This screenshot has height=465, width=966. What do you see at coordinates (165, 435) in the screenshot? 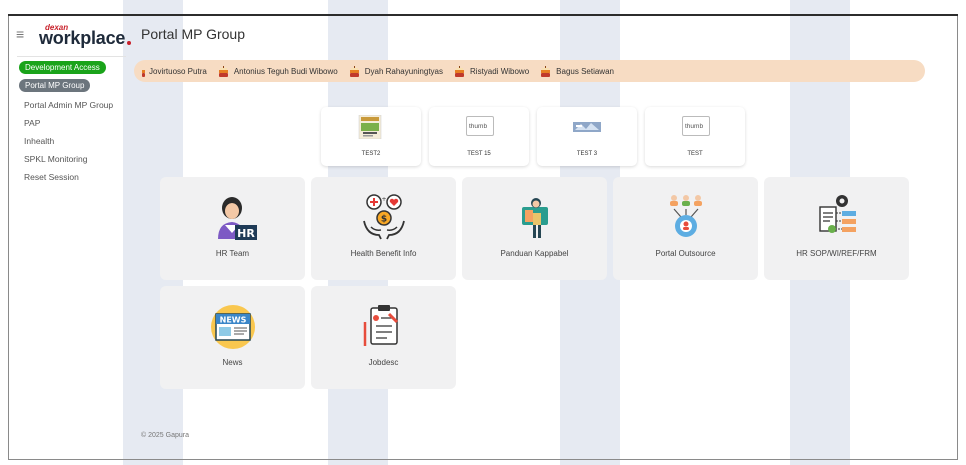
I see `footer-copyright: © 2025 Gapura` at bounding box center [165, 435].